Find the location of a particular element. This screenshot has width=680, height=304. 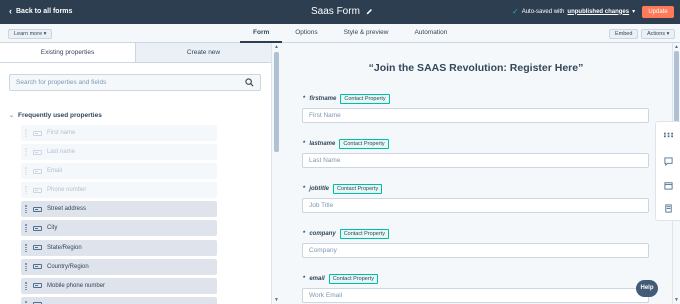

property-label: Country/Region is located at coordinates (68, 266).